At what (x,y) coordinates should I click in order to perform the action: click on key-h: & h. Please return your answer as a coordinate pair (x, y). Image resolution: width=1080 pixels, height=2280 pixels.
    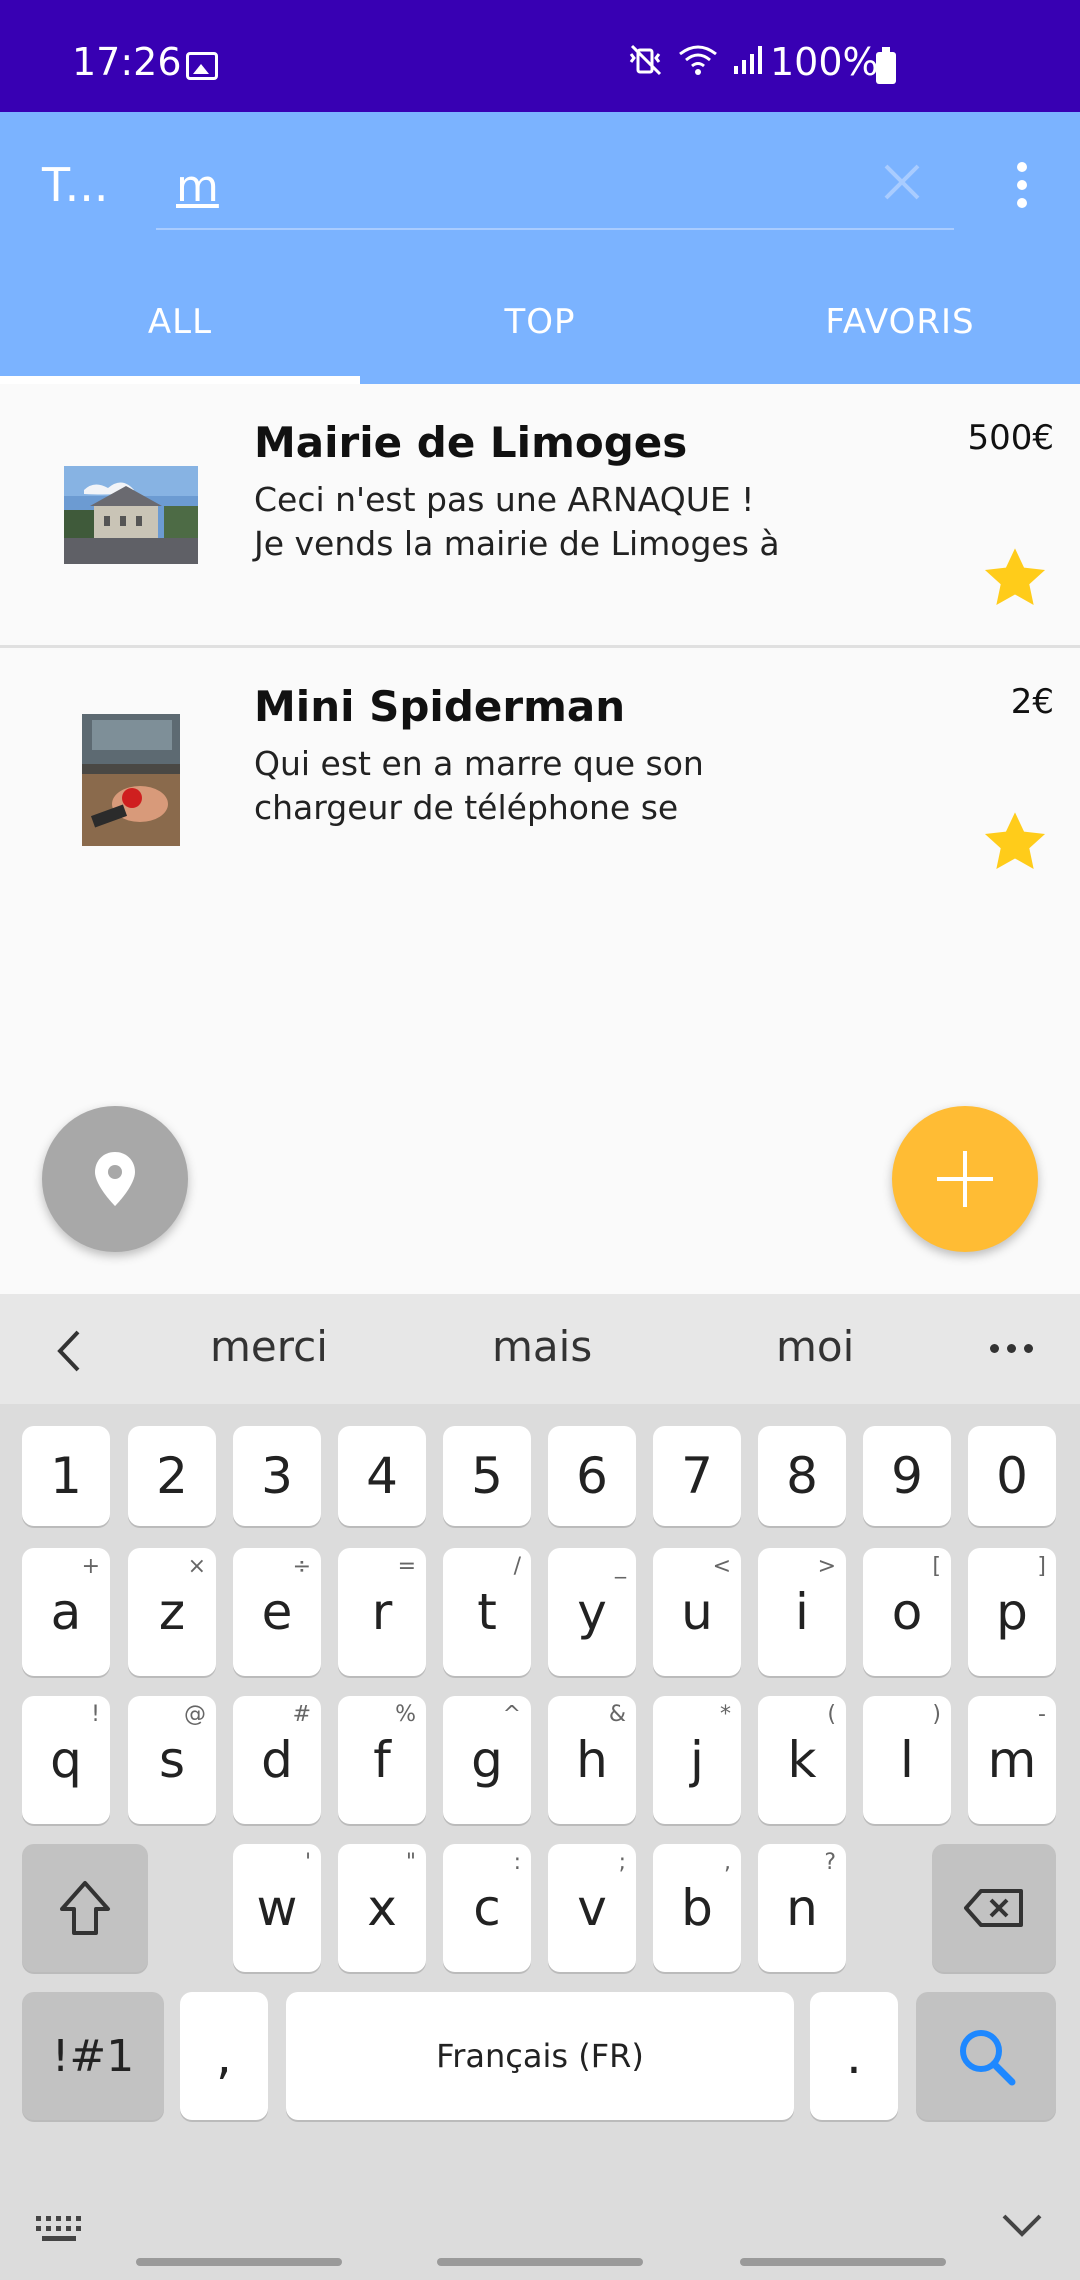
    Looking at the image, I should click on (592, 1760).